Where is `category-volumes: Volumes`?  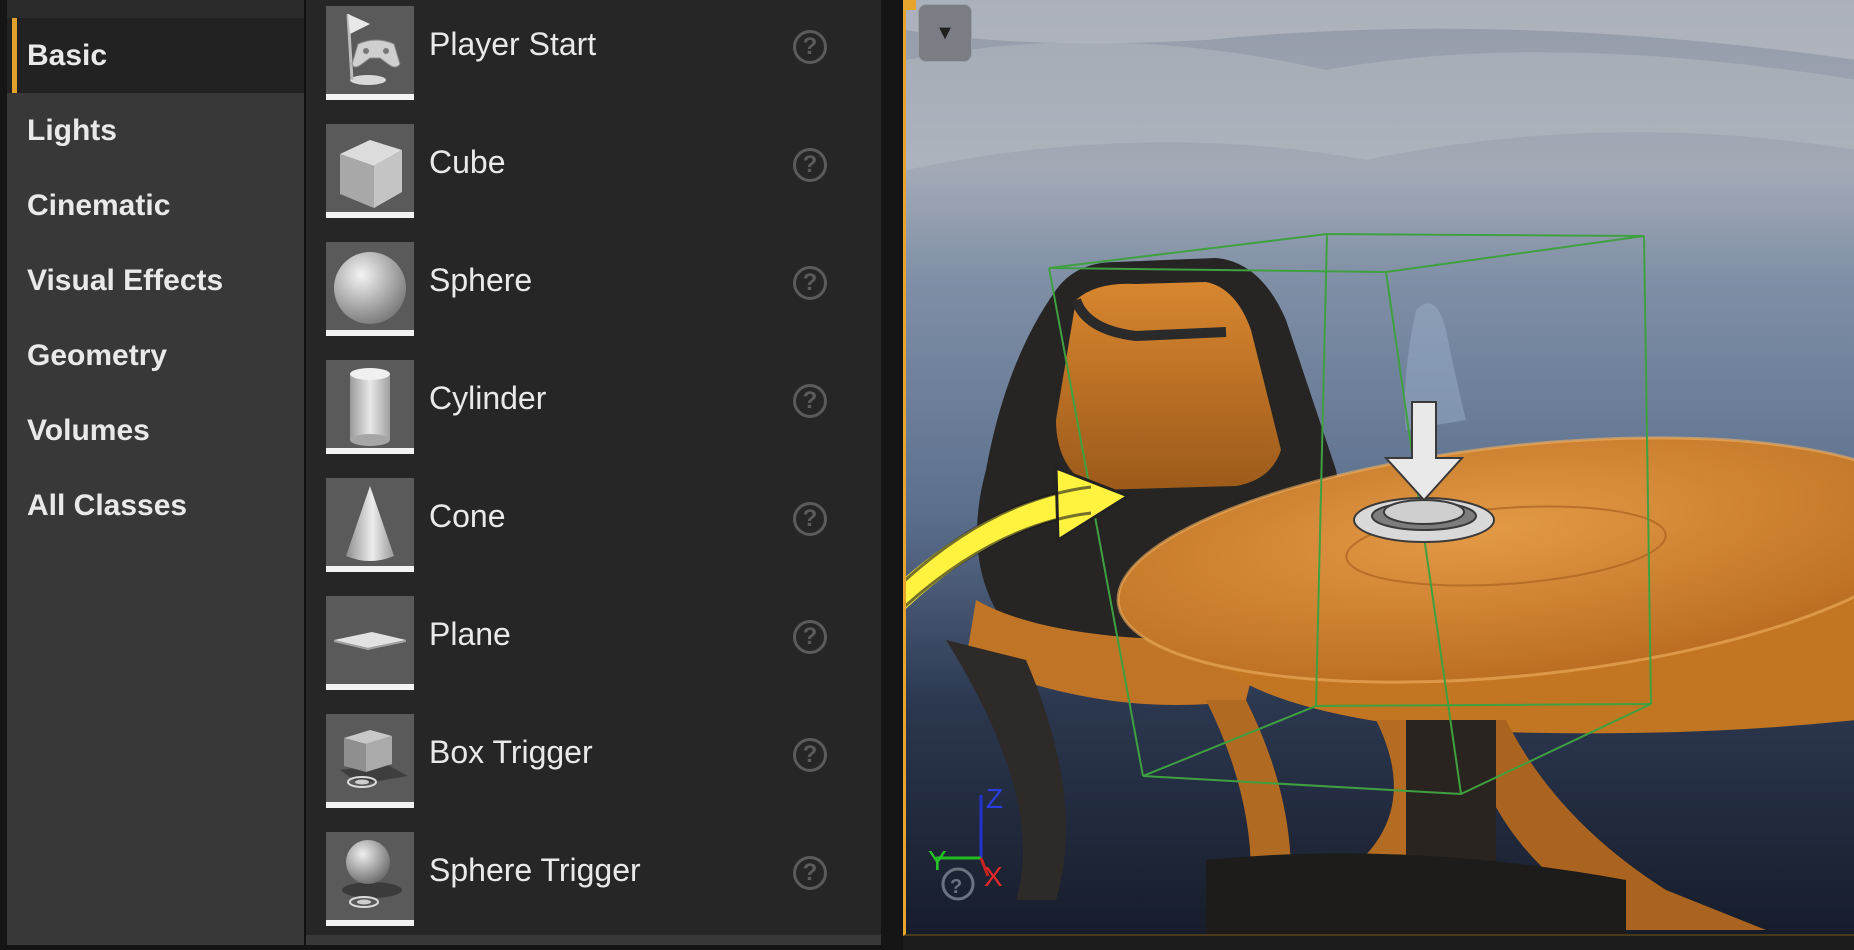 category-volumes: Volumes is located at coordinates (155, 430).